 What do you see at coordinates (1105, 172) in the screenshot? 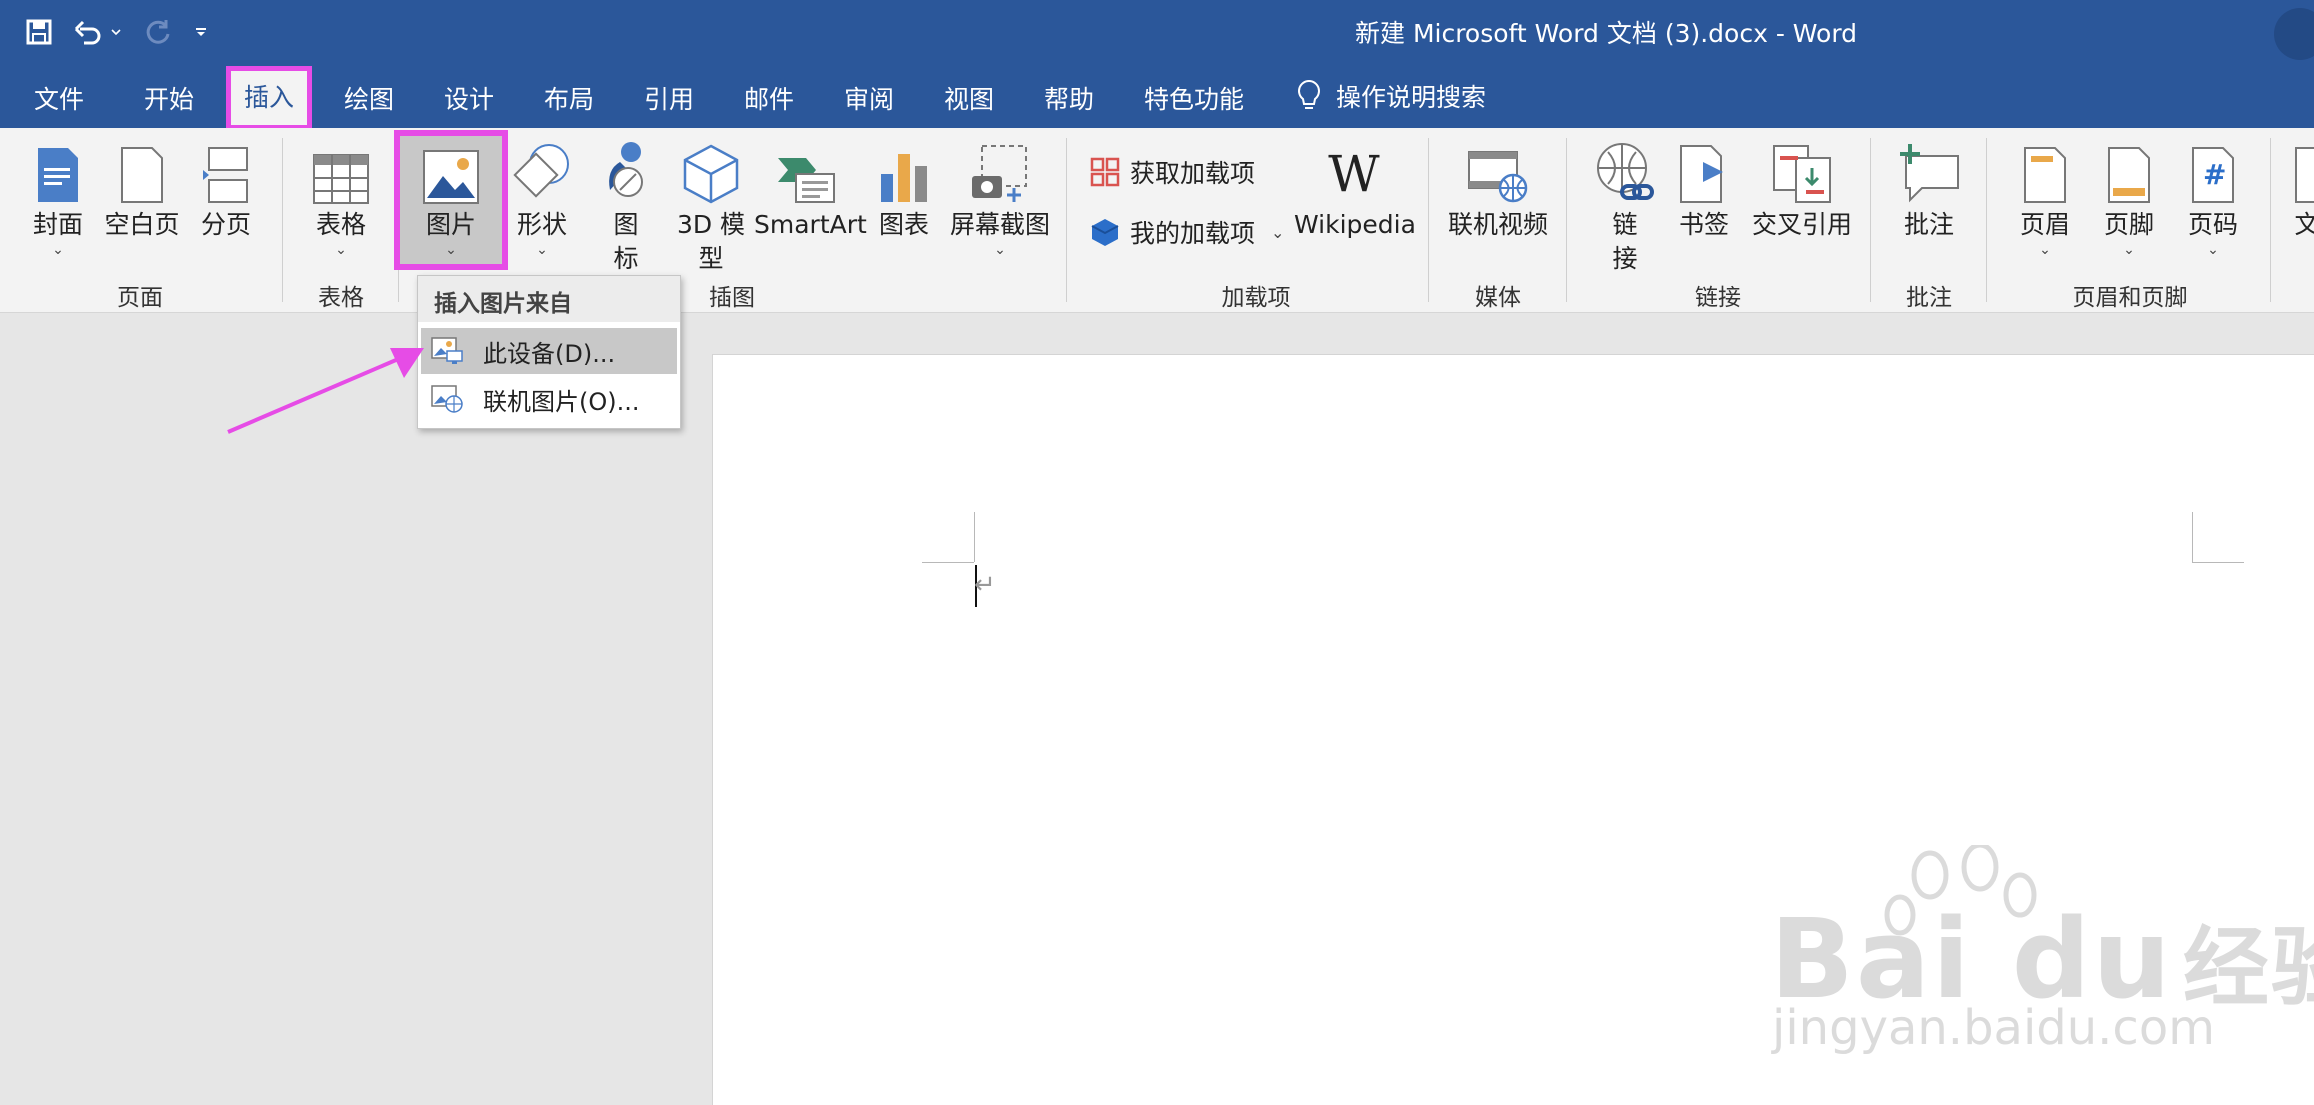
I see `store-icon` at bounding box center [1105, 172].